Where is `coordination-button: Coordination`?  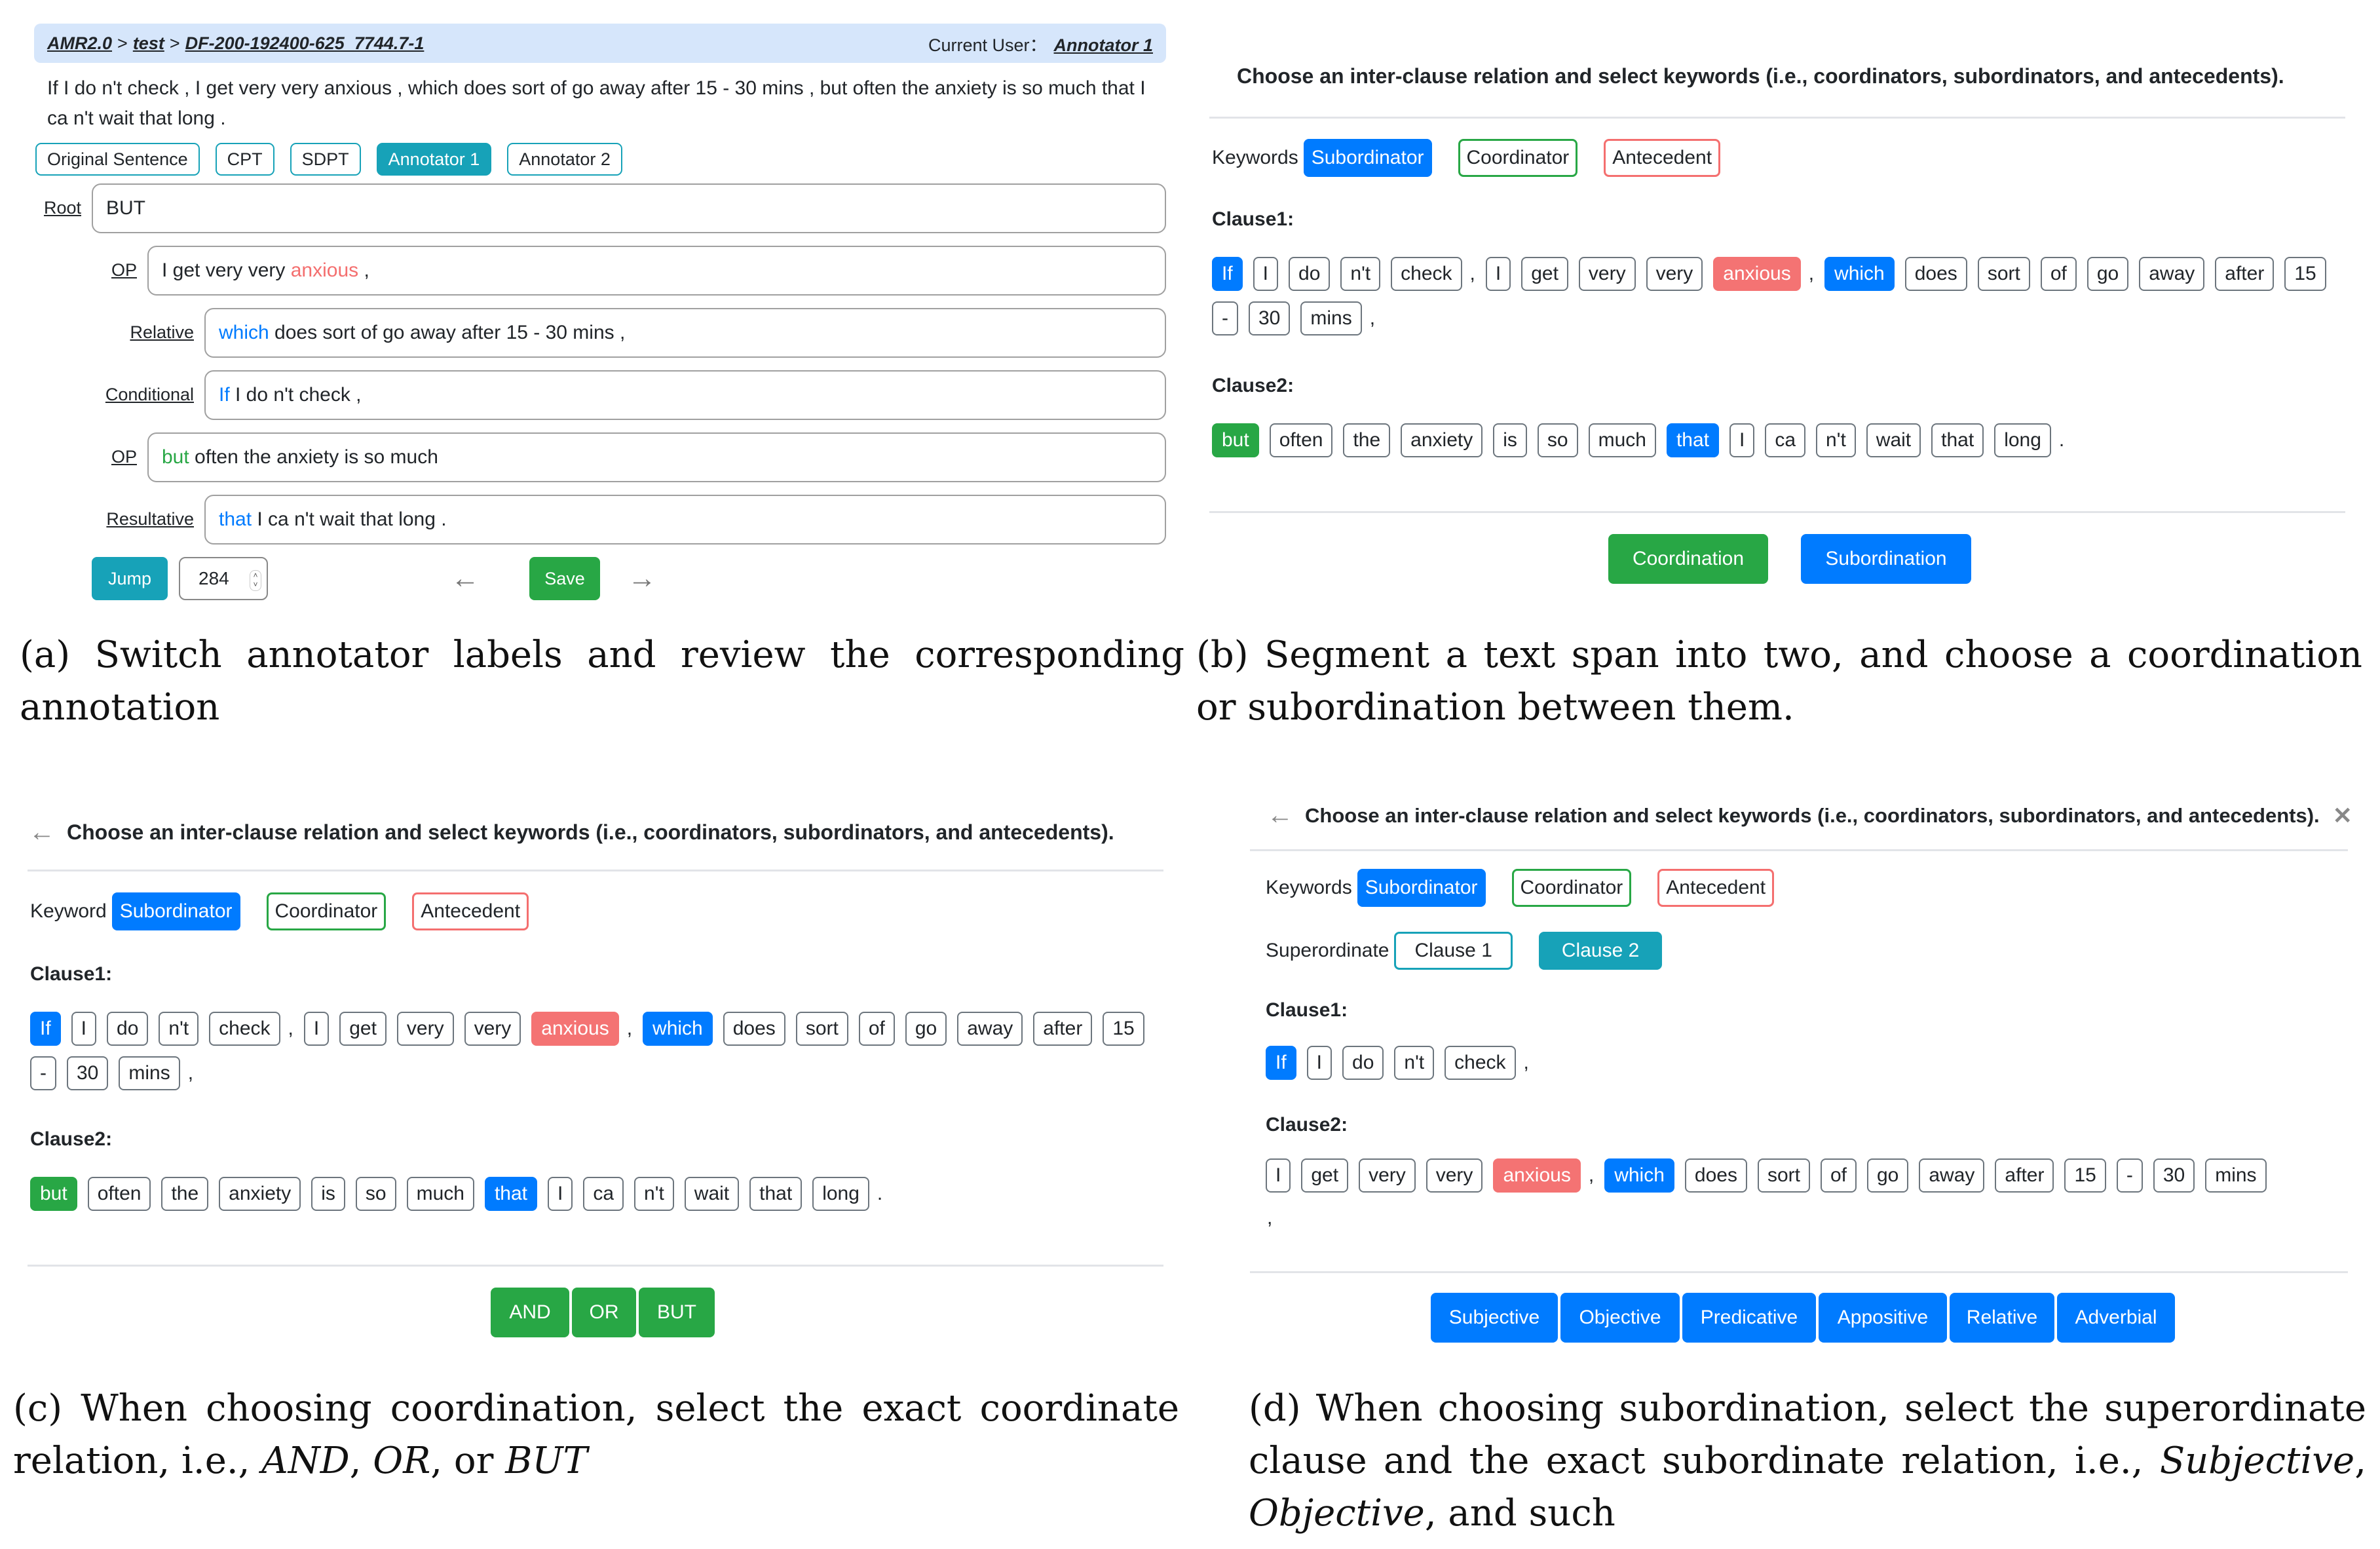 coordination-button: Coordination is located at coordinates (1688, 559).